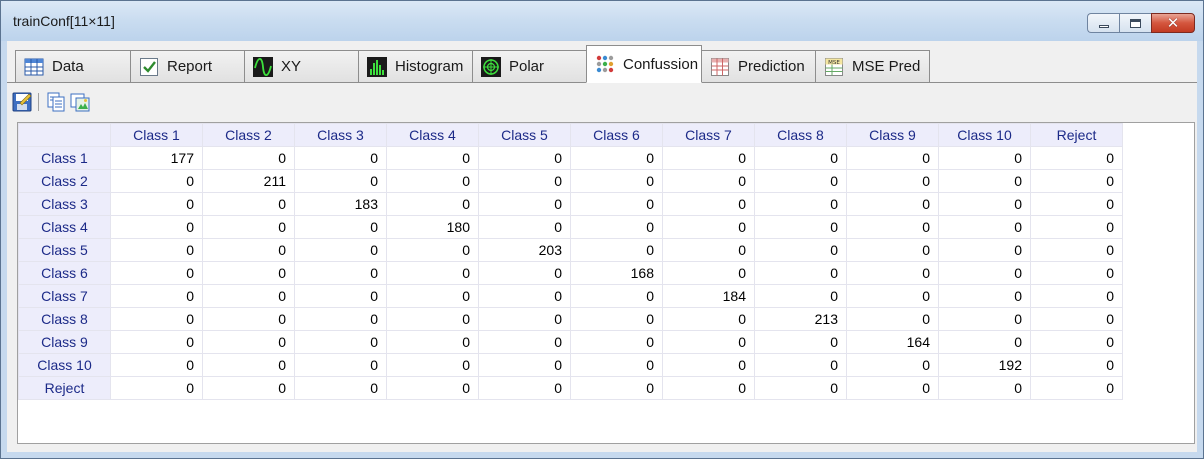 The height and width of the screenshot is (459, 1204). Describe the element at coordinates (64, 227) in the screenshot. I see `row-header: Class 4` at that location.